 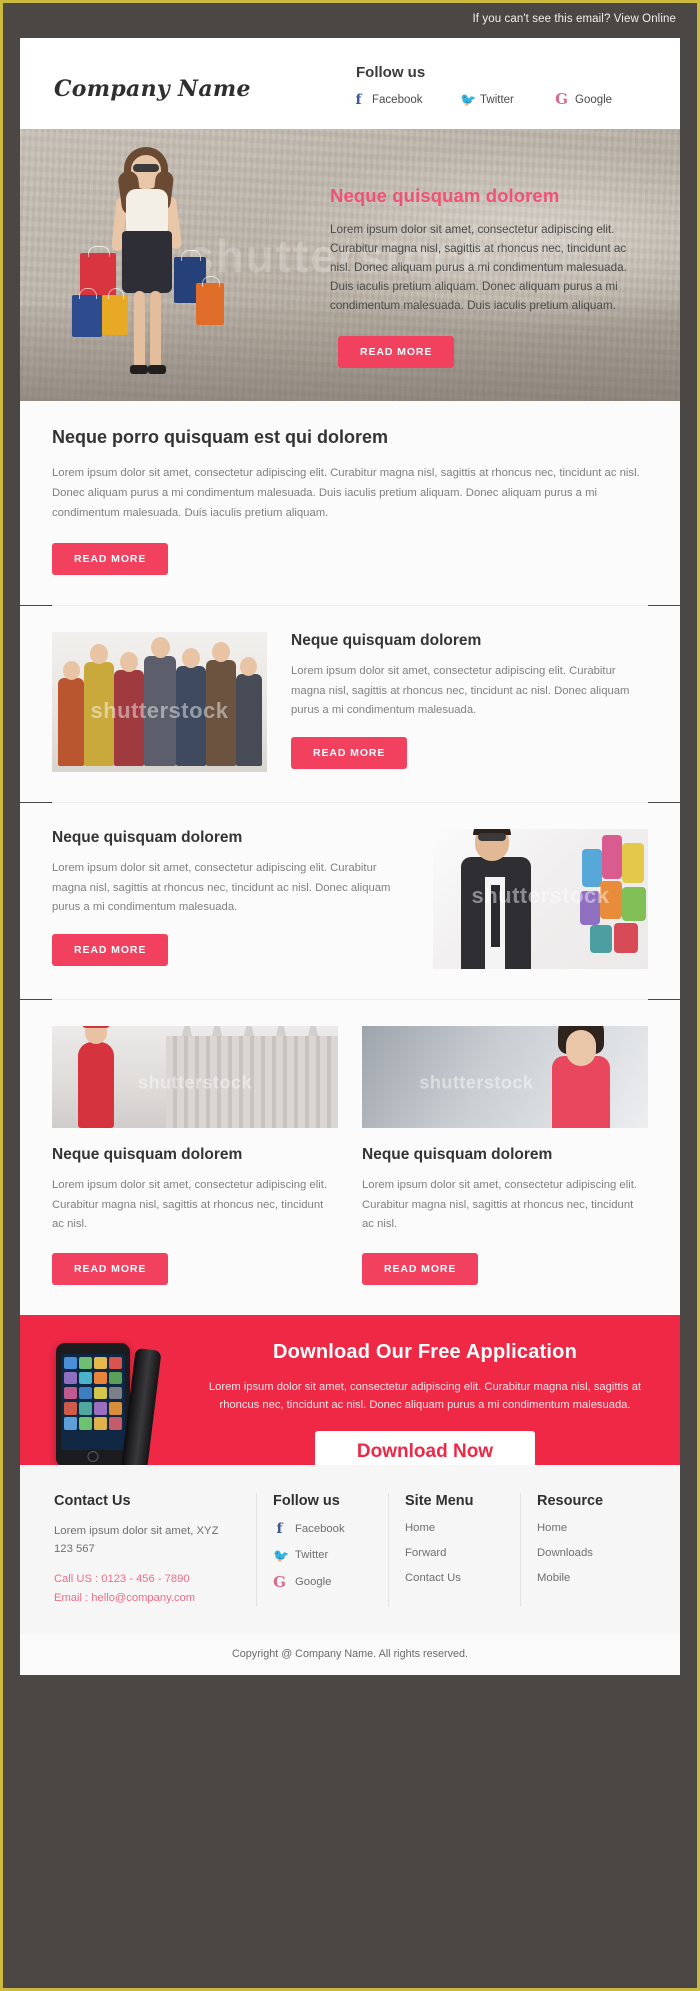 I want to click on footer-social-facebook: f Facebook, so click(x=322, y=1529).